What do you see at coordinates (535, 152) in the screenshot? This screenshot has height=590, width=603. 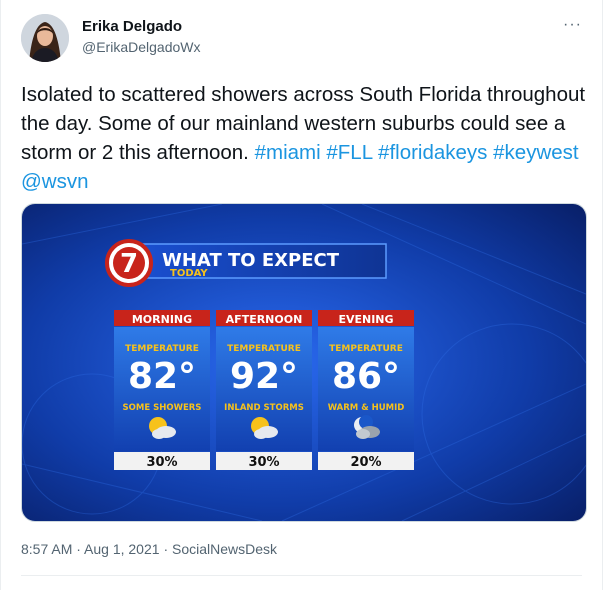 I see `hashtag-keywest: #keywest` at bounding box center [535, 152].